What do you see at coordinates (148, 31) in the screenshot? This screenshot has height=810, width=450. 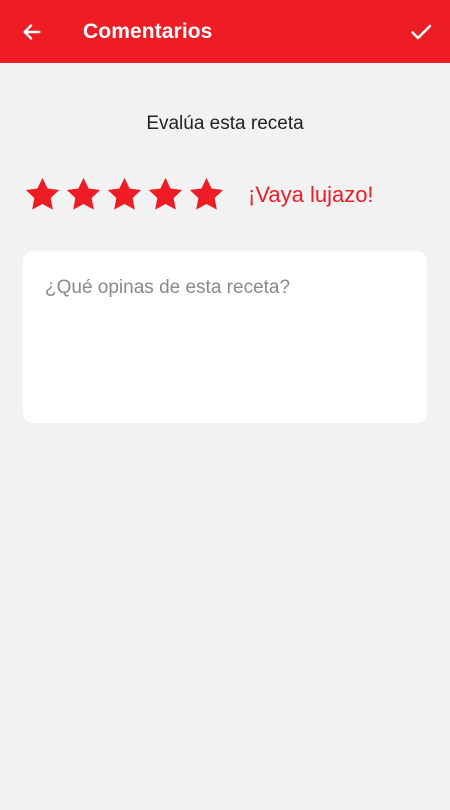 I see `page-title: Comentarios` at bounding box center [148, 31].